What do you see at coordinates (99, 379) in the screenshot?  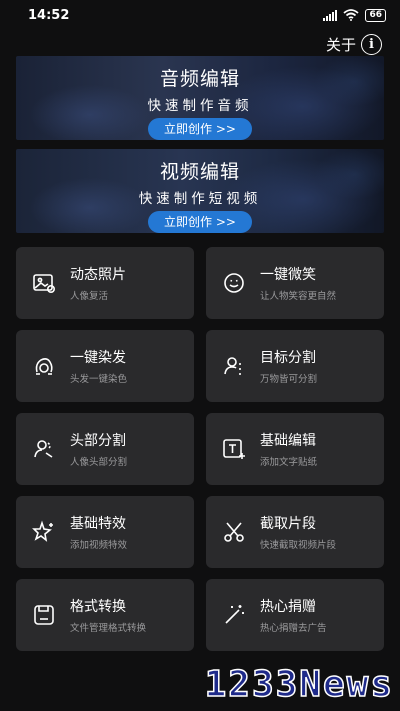 I see `feature-subtitle: 头发一键染色` at bounding box center [99, 379].